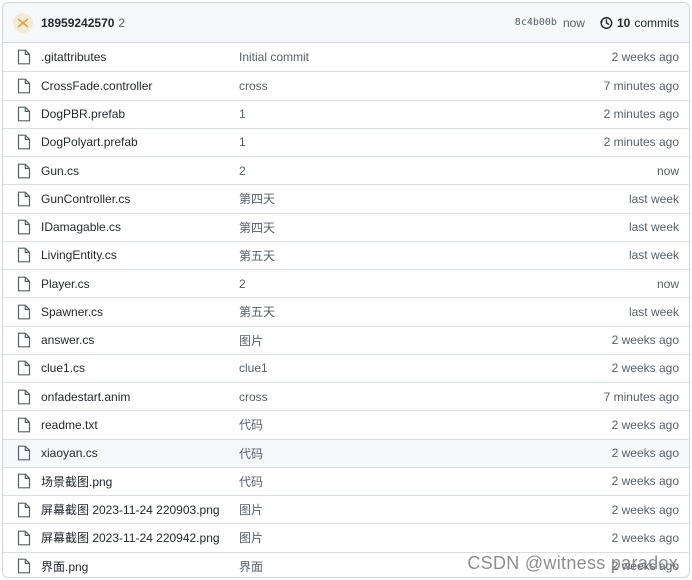 This screenshot has width=692, height=580. I want to click on commit-author: 18959242570, so click(77, 23).